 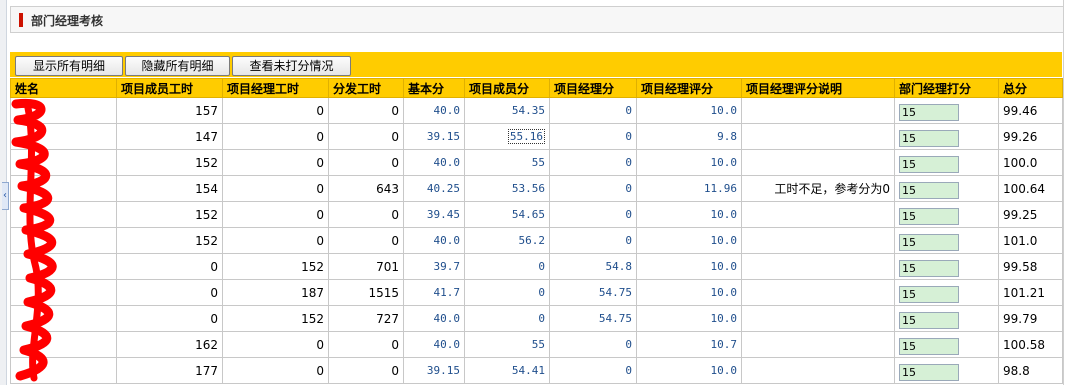 I want to click on member-score-cell: 55, so click(x=507, y=162).